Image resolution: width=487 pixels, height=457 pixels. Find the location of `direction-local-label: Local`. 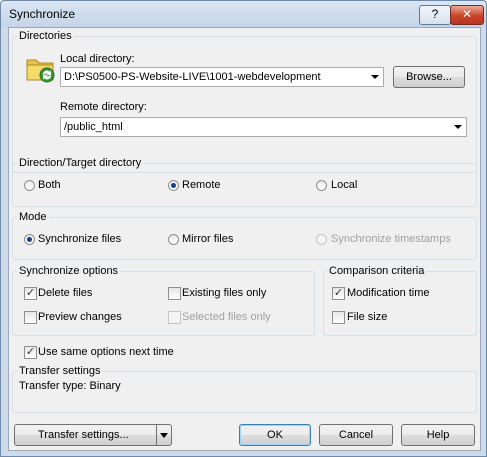

direction-local-label: Local is located at coordinates (344, 185).